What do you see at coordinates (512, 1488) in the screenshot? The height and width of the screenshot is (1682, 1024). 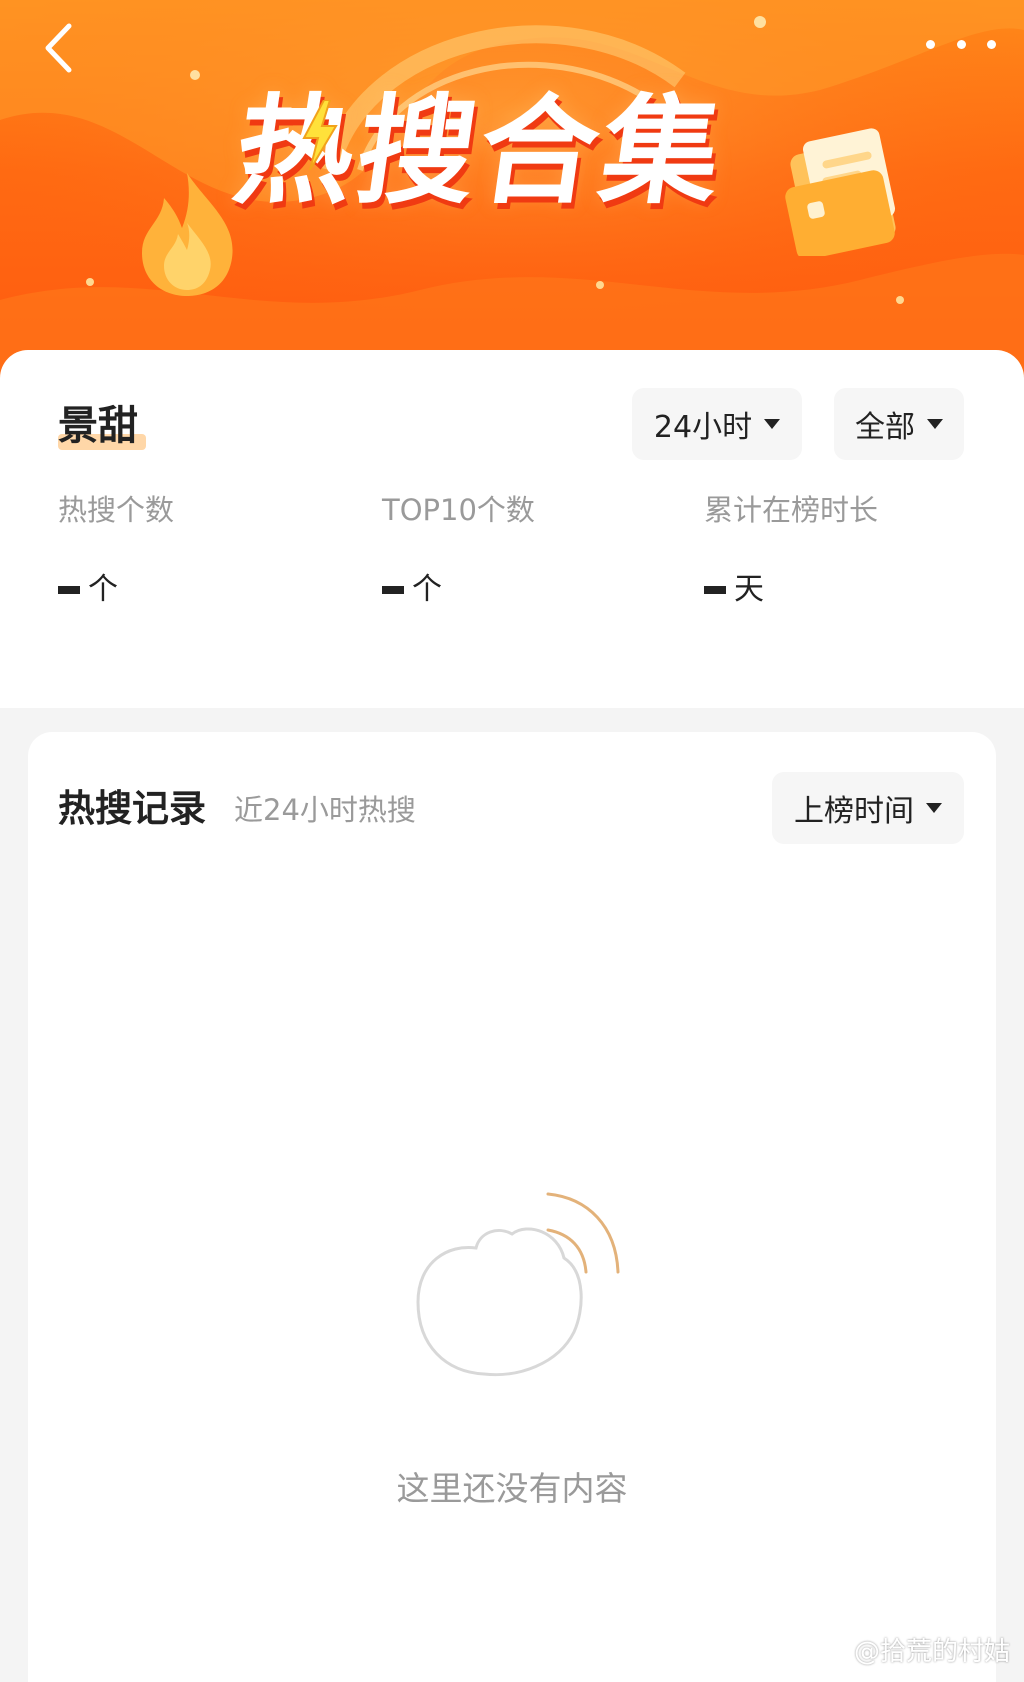 I see `empty-state-text: 这里还没有内容` at bounding box center [512, 1488].